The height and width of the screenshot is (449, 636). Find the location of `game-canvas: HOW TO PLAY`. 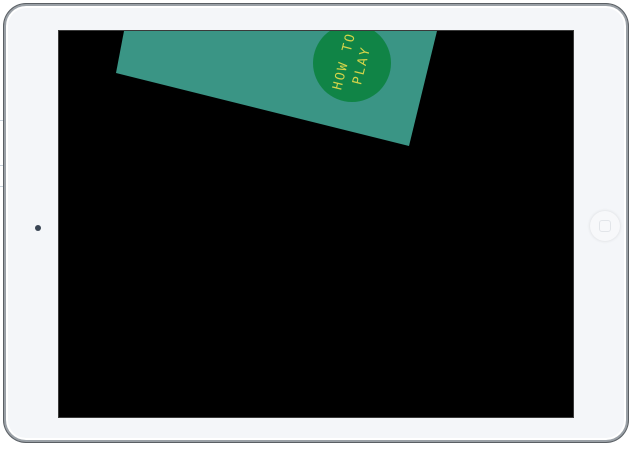

game-canvas: HOW TO PLAY is located at coordinates (276, 88).